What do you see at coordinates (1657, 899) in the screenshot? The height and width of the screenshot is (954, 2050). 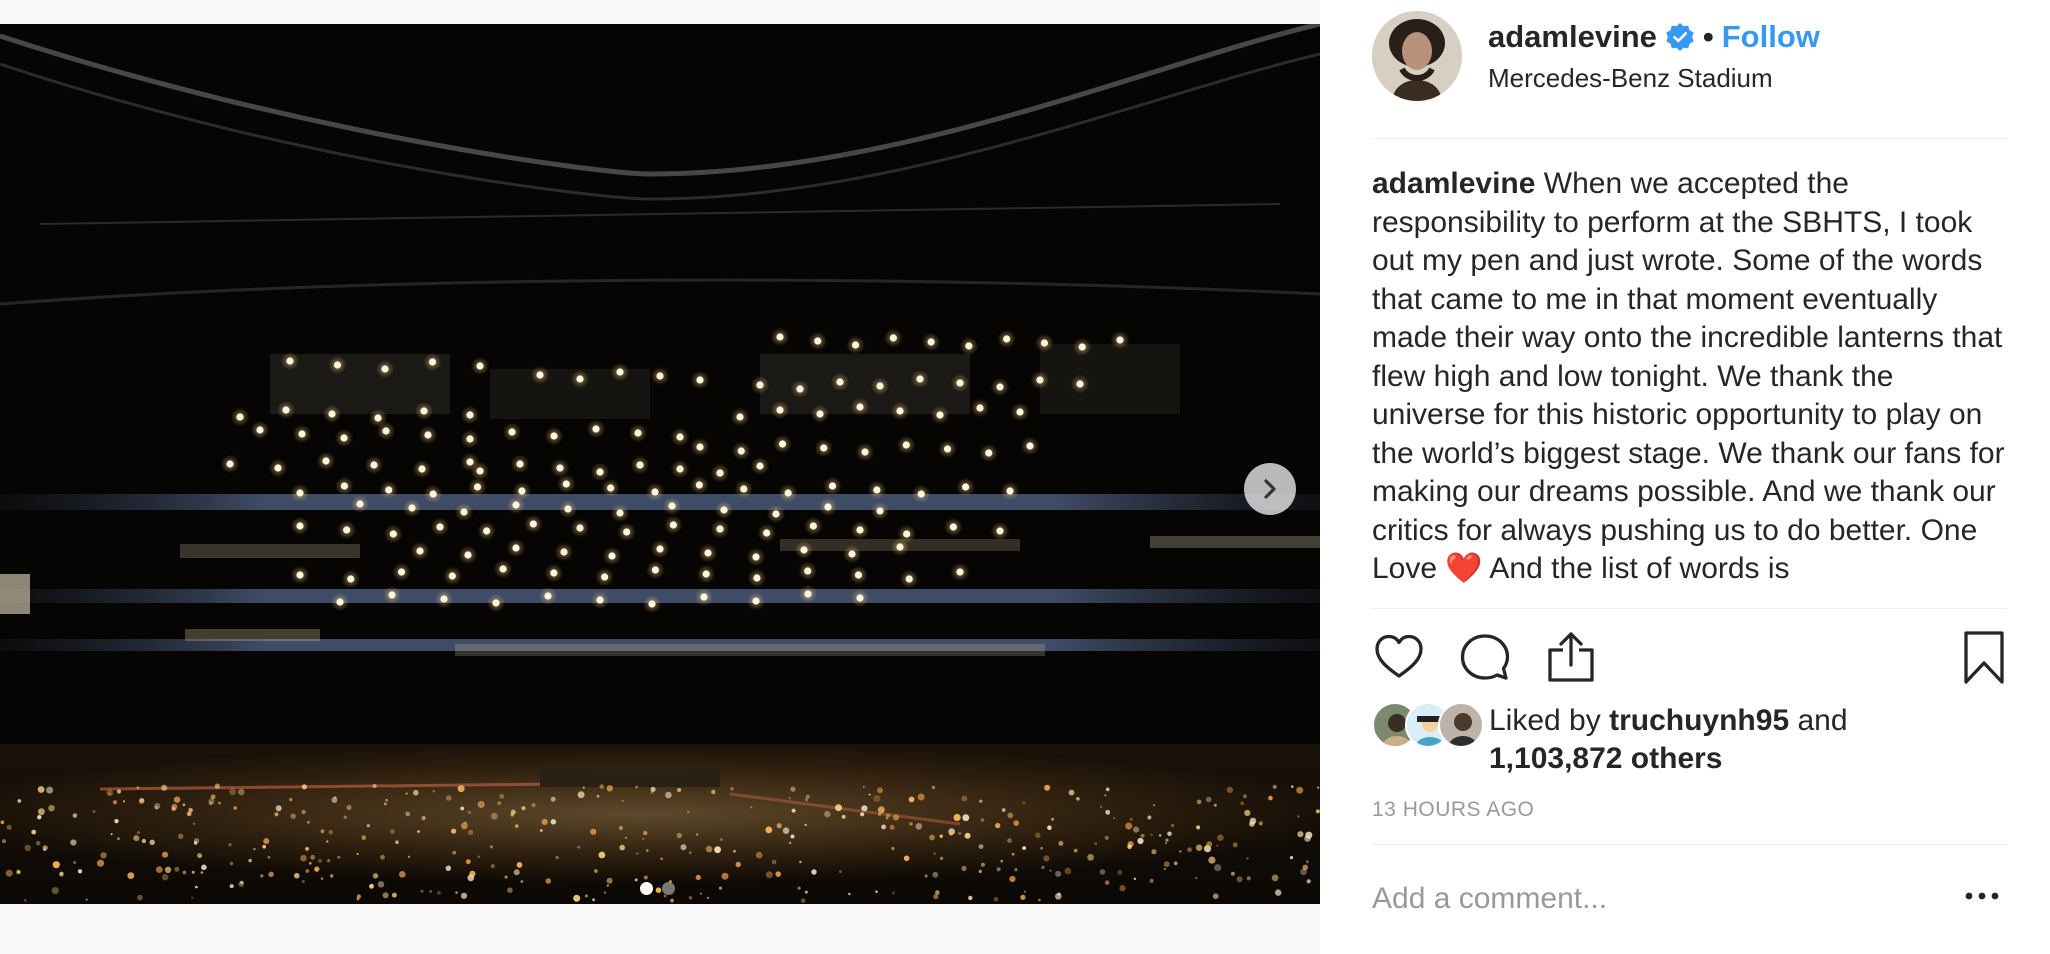 I see `add-comment-input` at bounding box center [1657, 899].